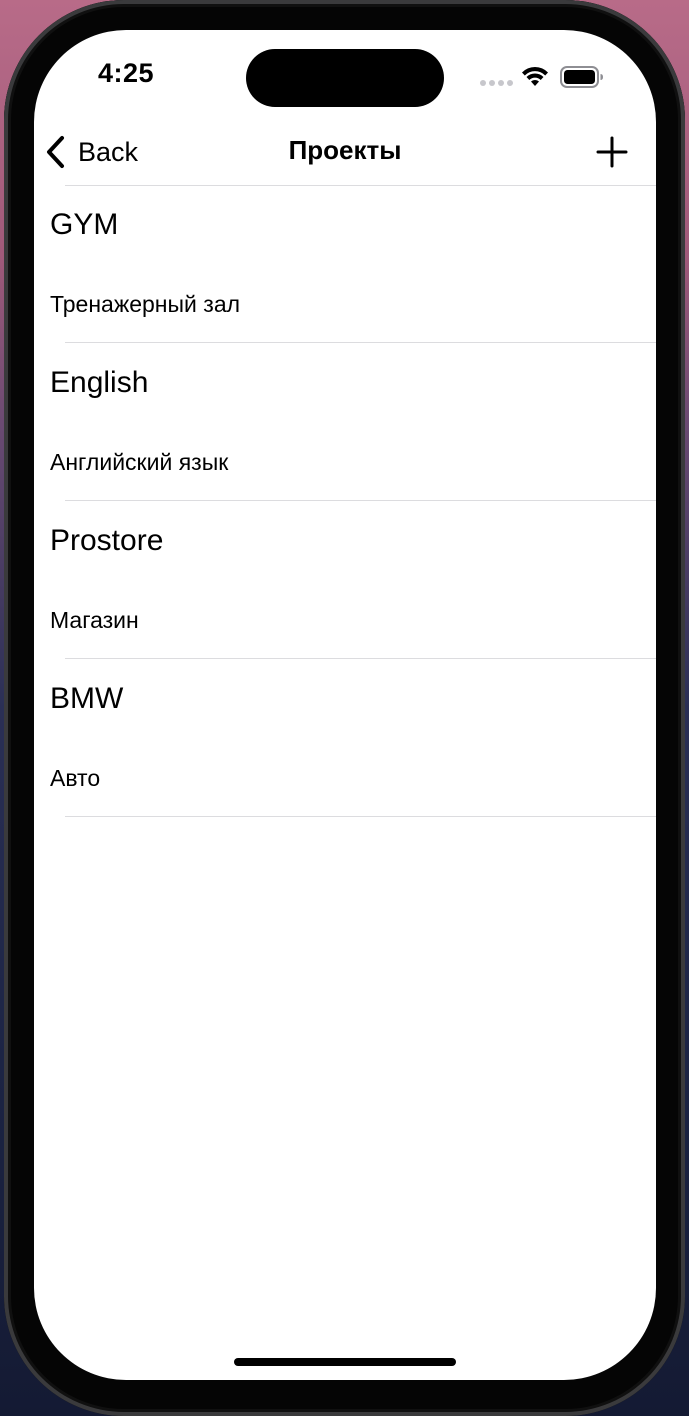  I want to click on page-title: Проекты, so click(345, 150).